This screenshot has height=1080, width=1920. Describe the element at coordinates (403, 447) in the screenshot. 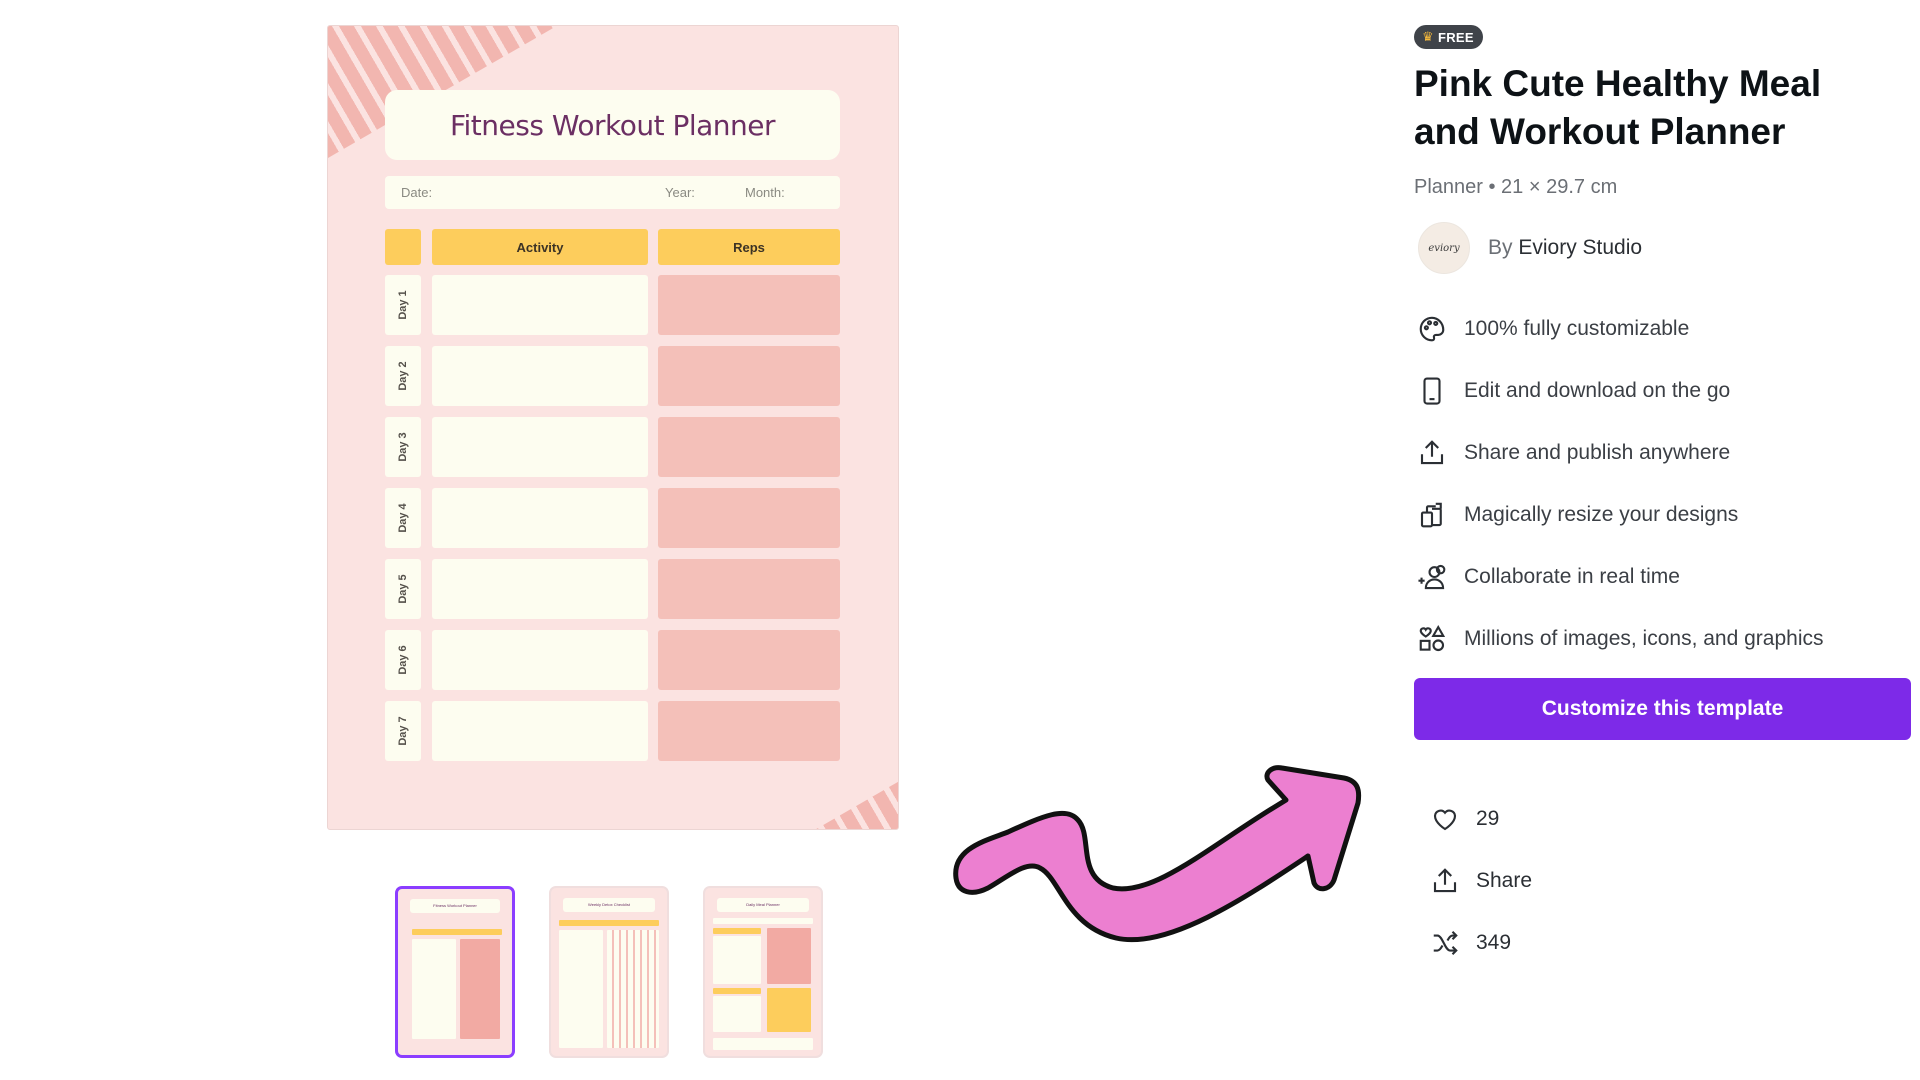

I see `day-label: Day 3` at that location.